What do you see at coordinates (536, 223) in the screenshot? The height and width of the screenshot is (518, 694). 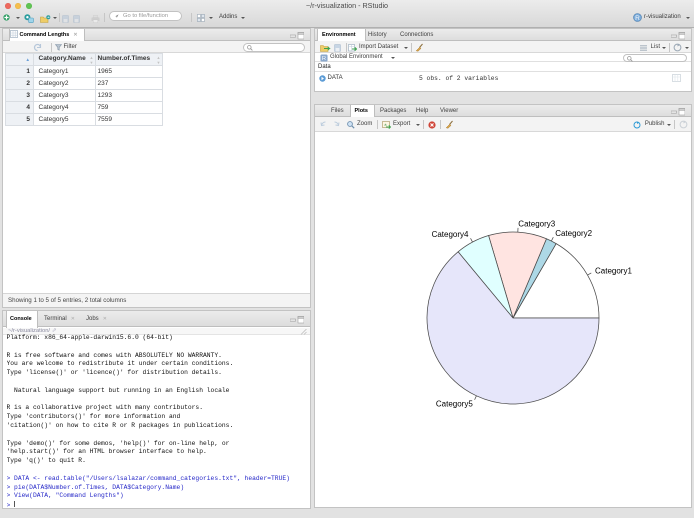 I see `svg-text: Category3` at bounding box center [536, 223].